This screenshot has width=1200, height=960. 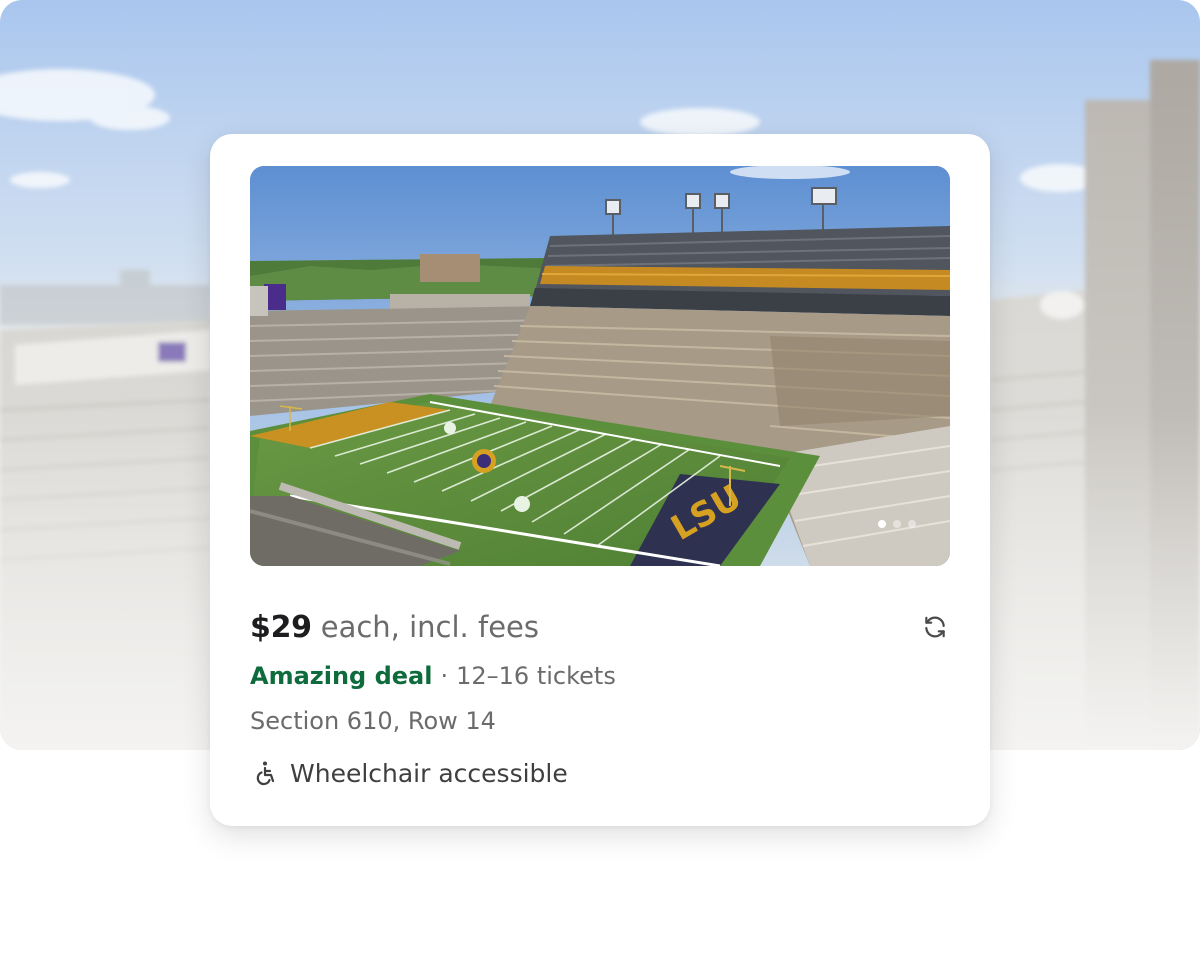 I want to click on refresh-button, so click(x=935, y=629).